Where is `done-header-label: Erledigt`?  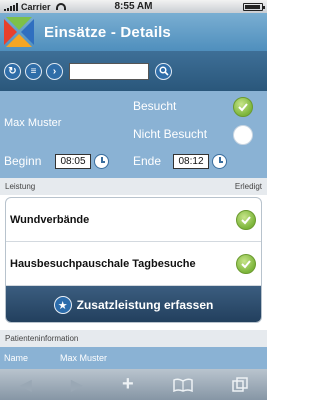
done-header-label: Erledigt is located at coordinates (248, 186).